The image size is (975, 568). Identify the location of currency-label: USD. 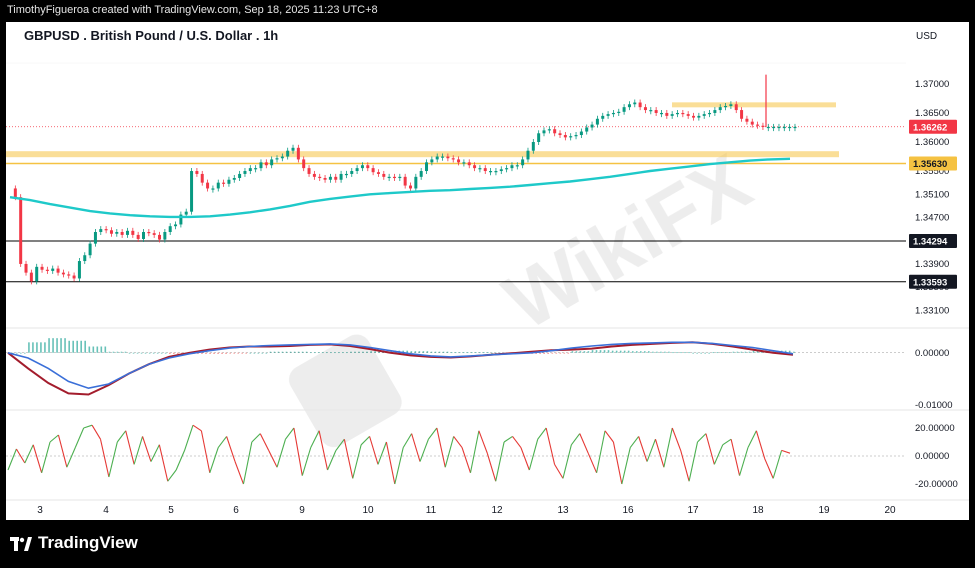
(926, 36).